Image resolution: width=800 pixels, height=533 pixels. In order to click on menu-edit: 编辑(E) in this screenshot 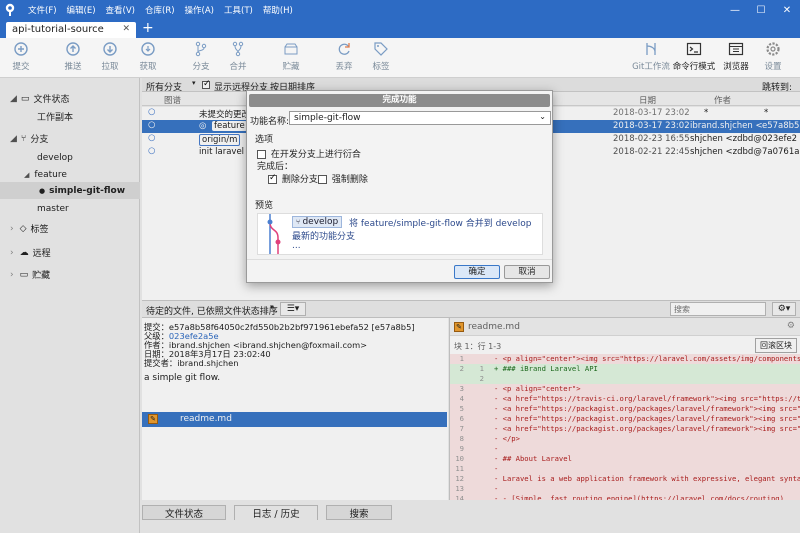, I will do `click(81, 10)`.